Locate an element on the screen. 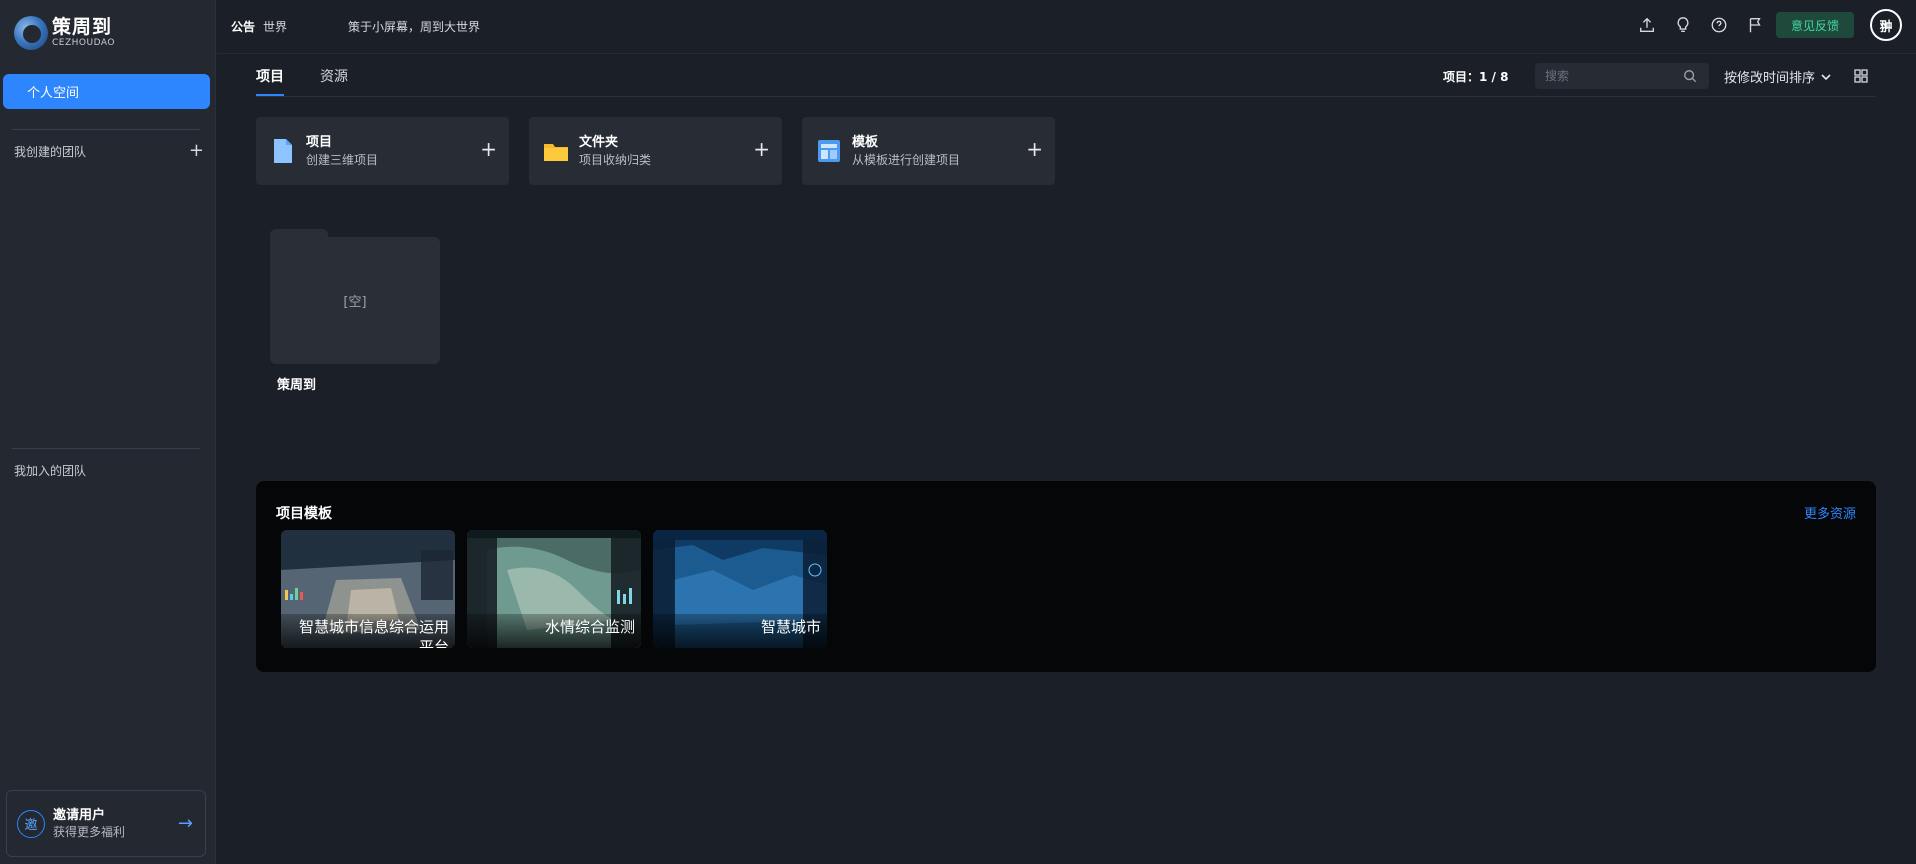  search-icon is located at coordinates (1691, 76).